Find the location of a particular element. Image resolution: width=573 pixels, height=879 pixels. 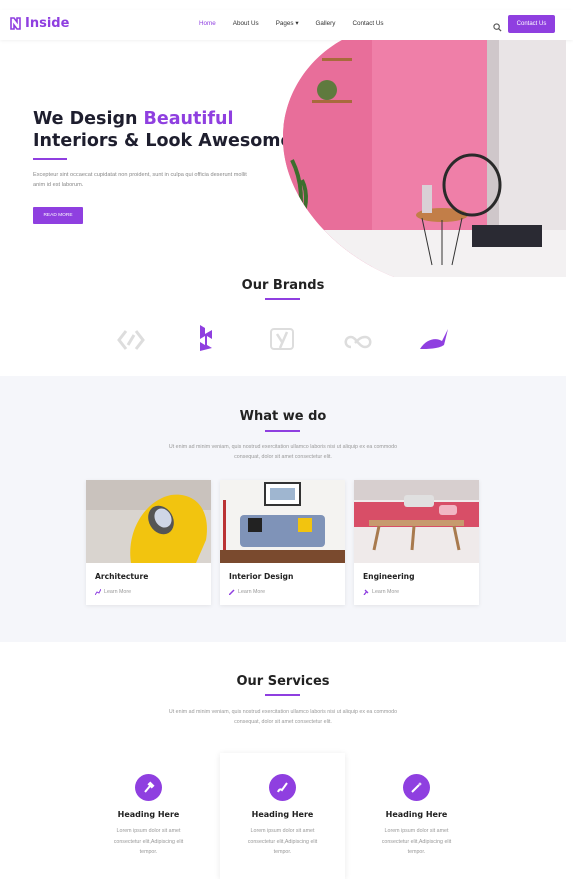

chevron-down-icon: ▾ is located at coordinates (297, 23).